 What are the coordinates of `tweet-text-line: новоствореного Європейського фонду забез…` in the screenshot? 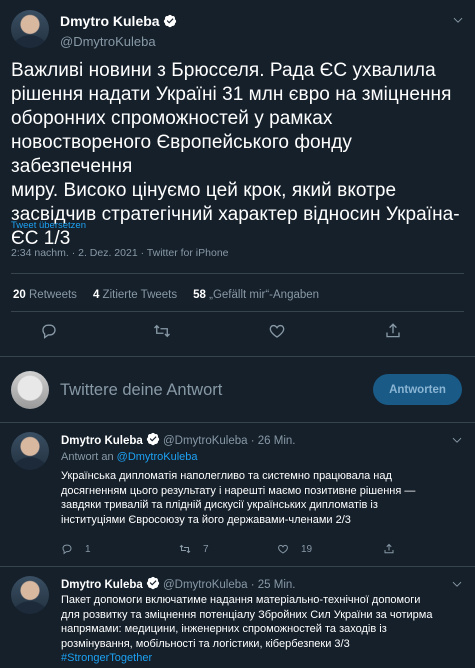 It's located at (181, 154).